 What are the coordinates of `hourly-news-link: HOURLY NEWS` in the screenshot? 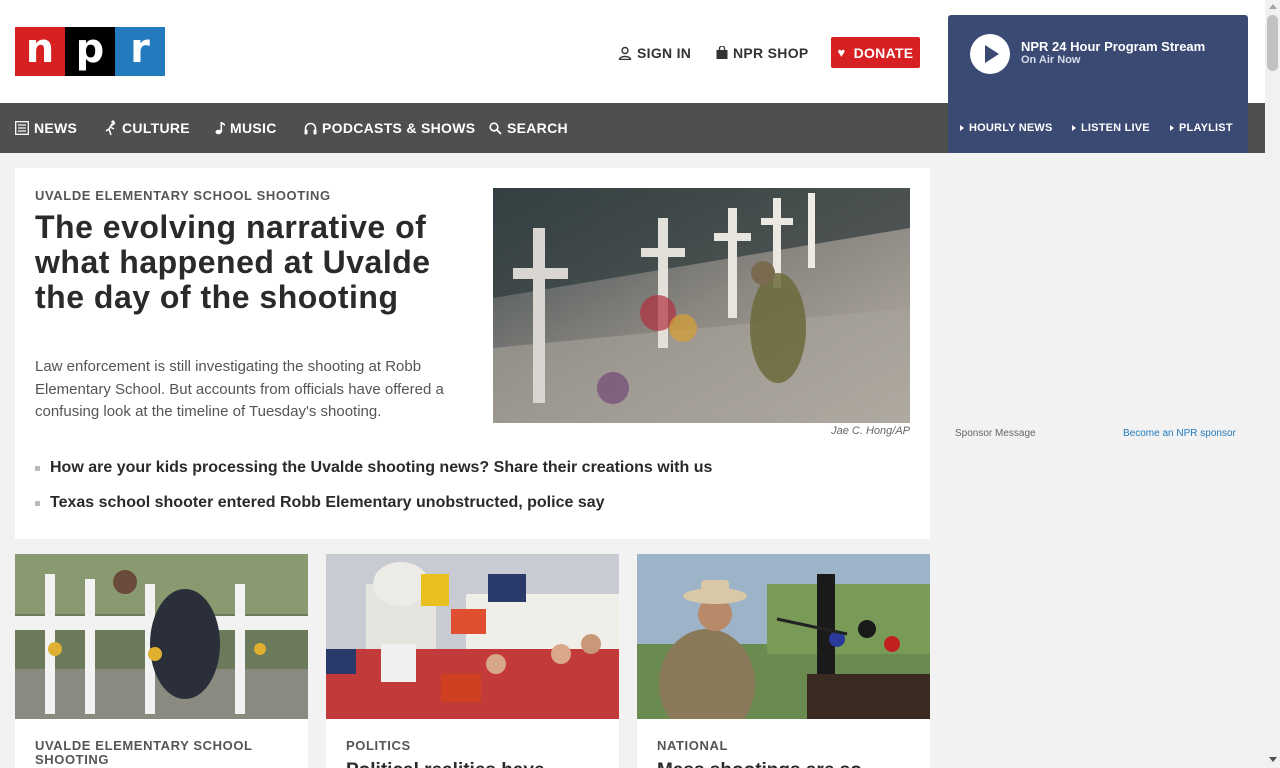 It's located at (1006, 128).